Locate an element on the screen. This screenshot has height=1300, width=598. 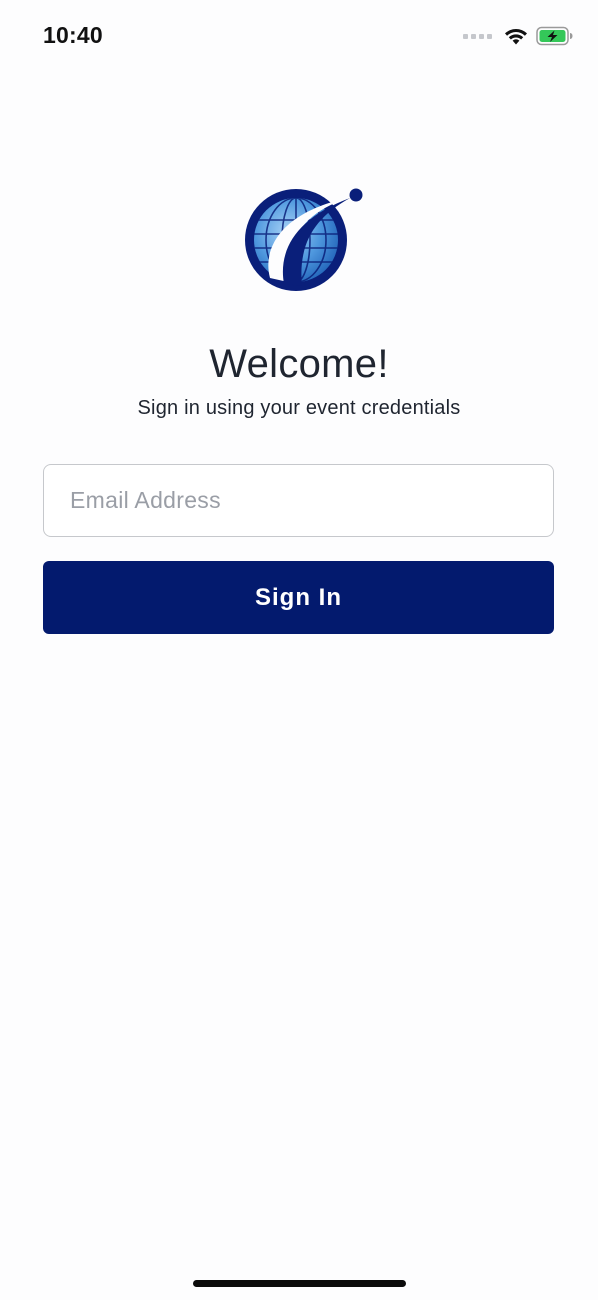
cellular-signal-icon is located at coordinates (477, 36).